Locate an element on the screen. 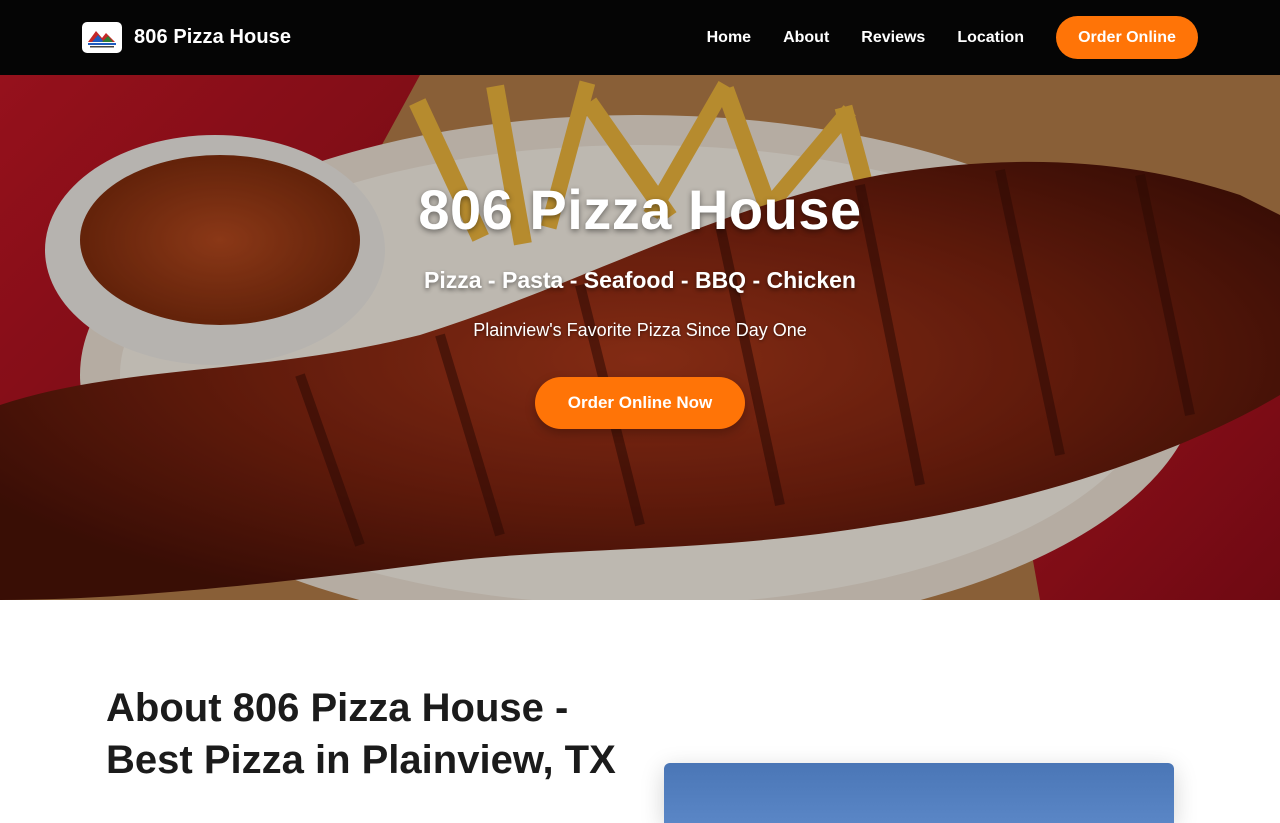 The image size is (1280, 823). brand-link: 806 Pizza House is located at coordinates (186, 37).